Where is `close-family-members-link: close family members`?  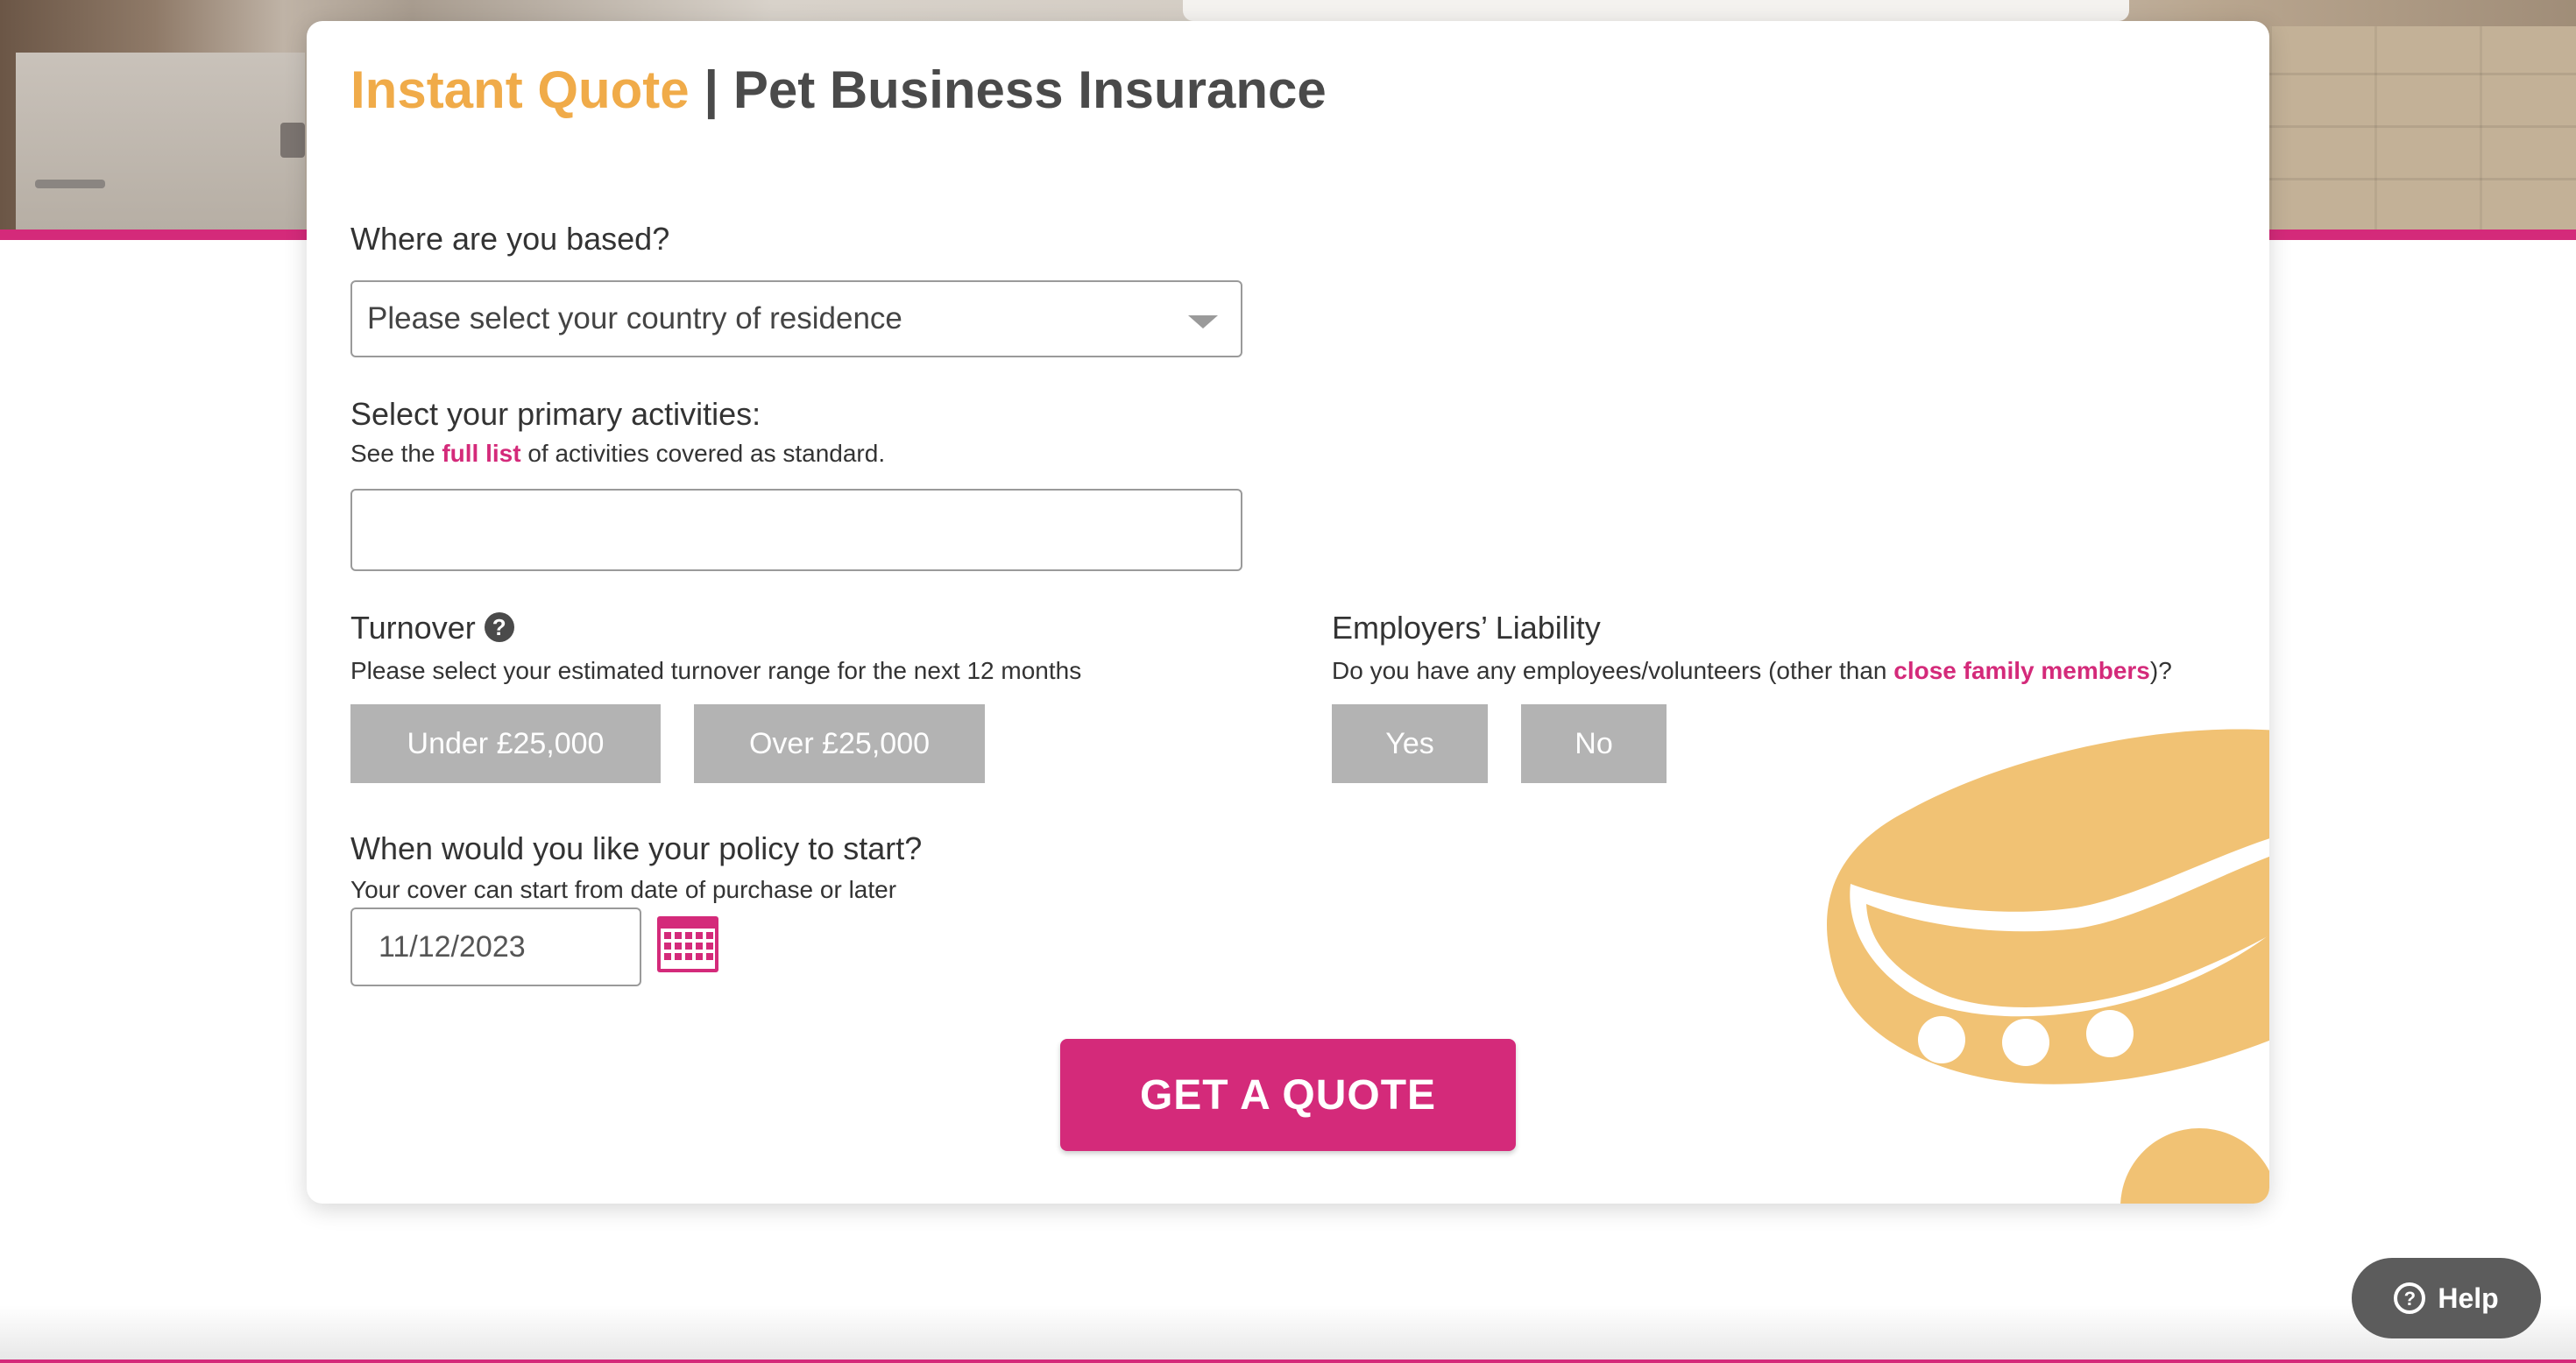
close-family-members-link: close family members is located at coordinates (2021, 671).